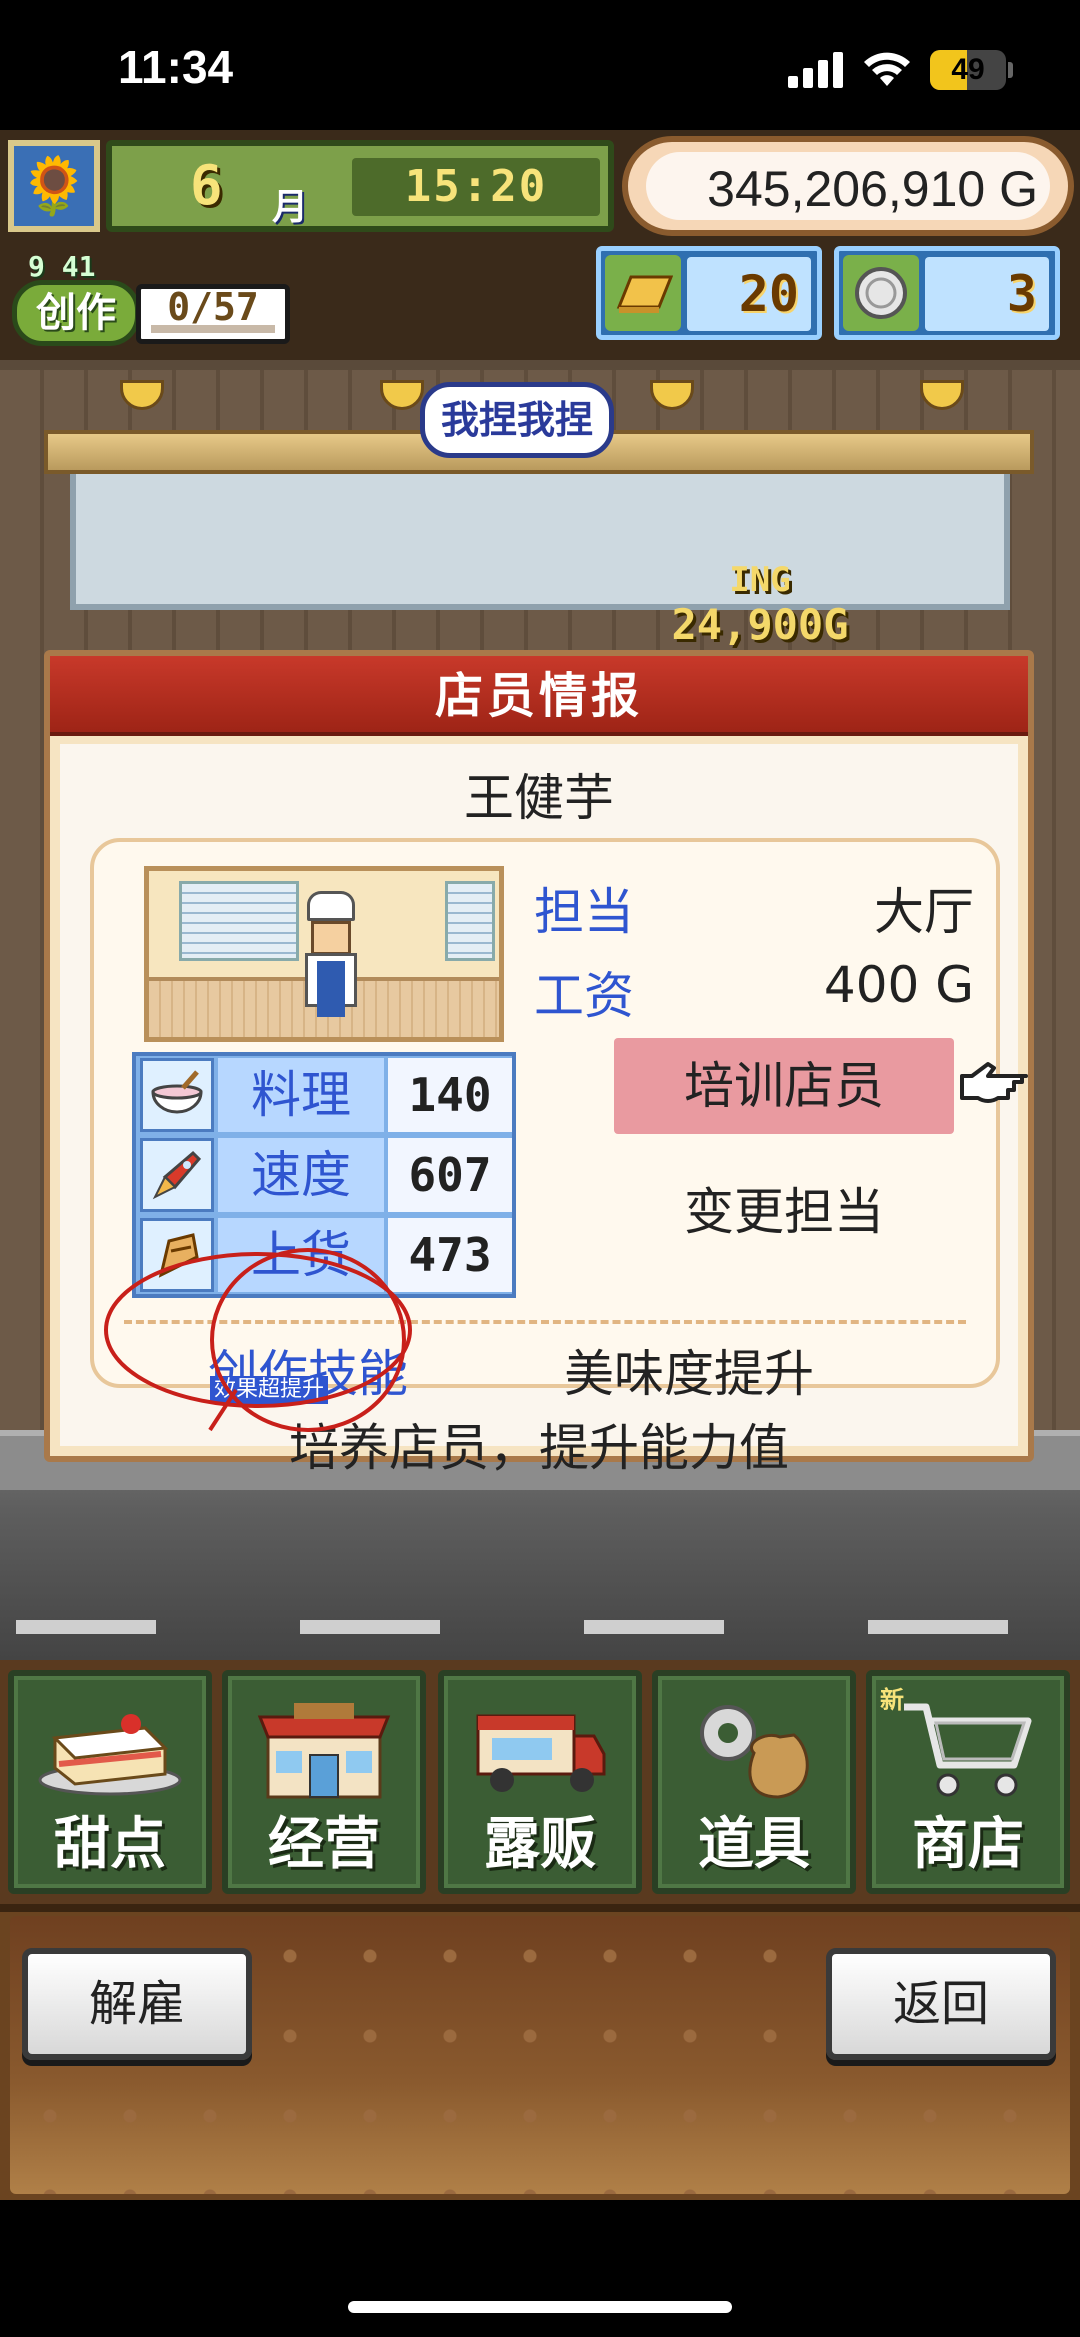  I want to click on income-popup-line1: ING, so click(760, 580).